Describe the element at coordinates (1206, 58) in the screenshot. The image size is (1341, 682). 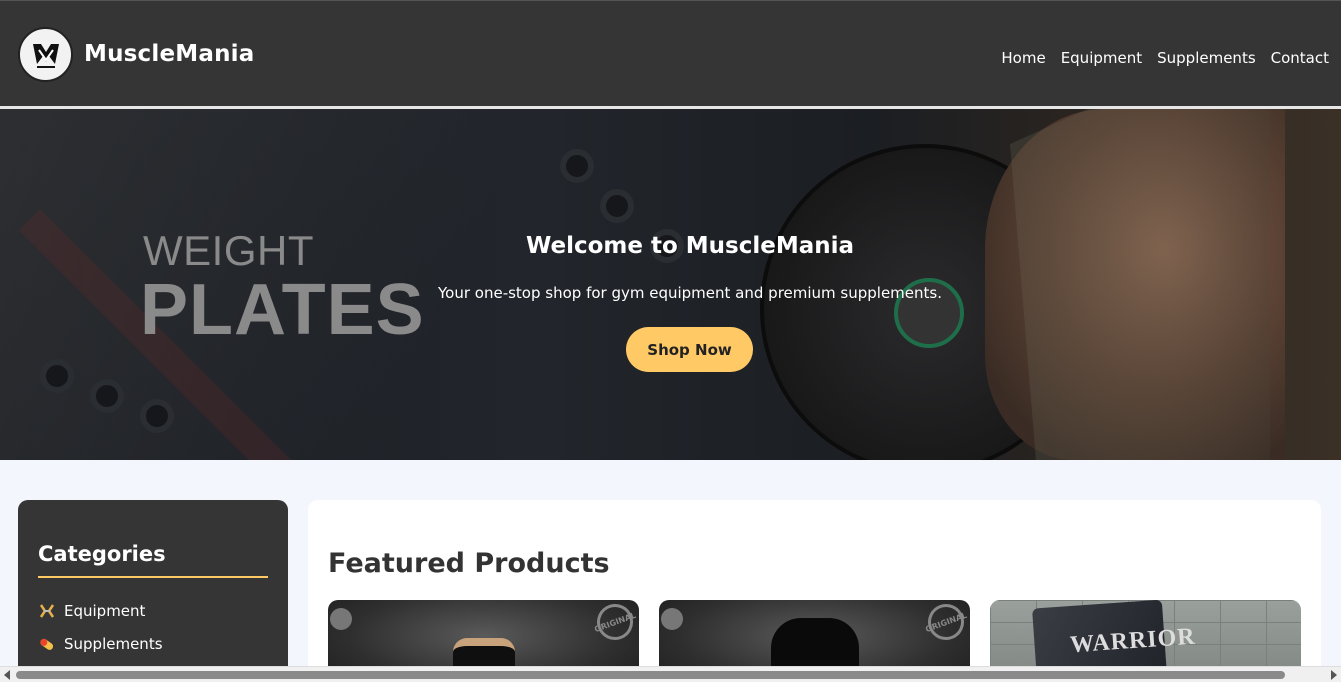
I see `nav-supplements: Supplements` at that location.